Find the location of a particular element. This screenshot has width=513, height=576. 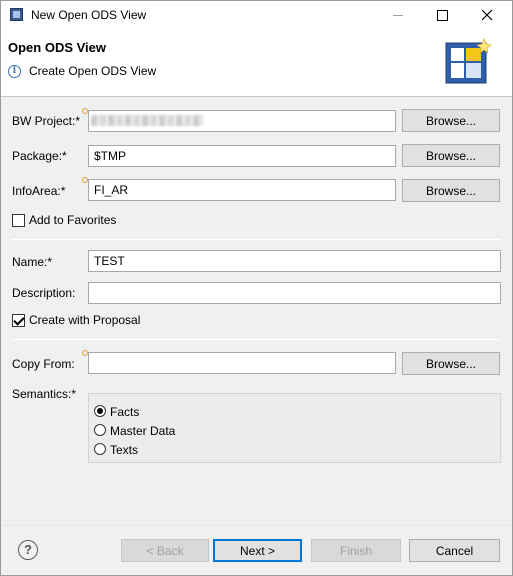

copy-from-field is located at coordinates (242, 363).